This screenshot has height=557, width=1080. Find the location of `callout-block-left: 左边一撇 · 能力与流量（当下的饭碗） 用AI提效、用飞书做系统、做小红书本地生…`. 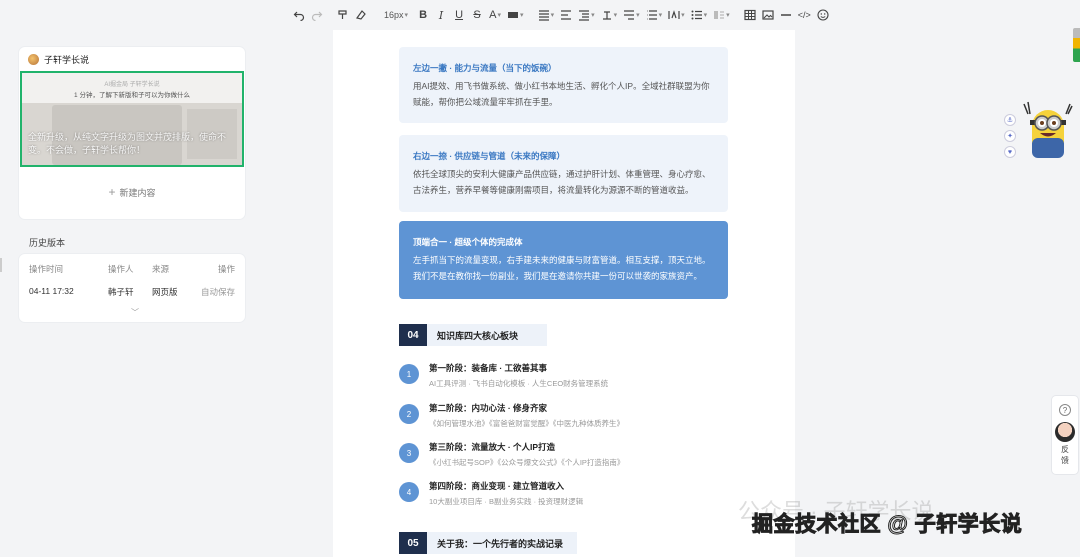

callout-block-left: 左边一撇 · 能力与流量（当下的饭碗） 用AI提效、用飞书做系统、做小红书本地生… is located at coordinates (563, 85).